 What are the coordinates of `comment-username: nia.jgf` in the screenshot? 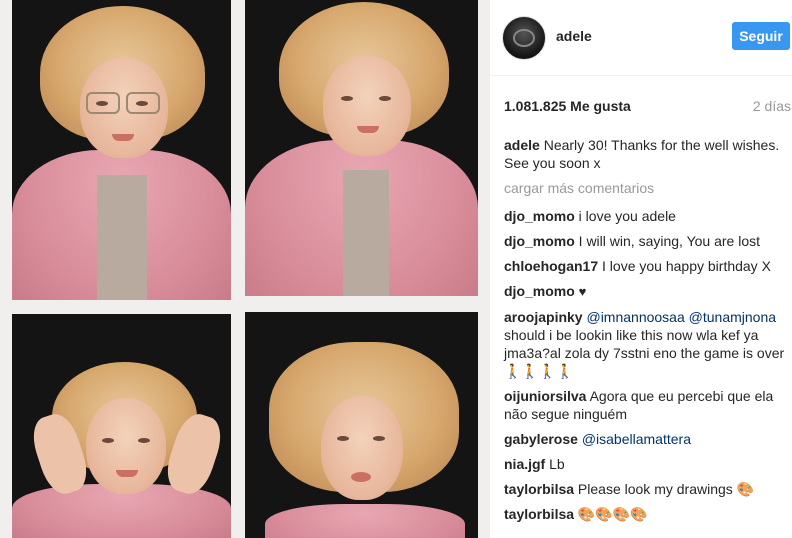 It's located at (524, 464).